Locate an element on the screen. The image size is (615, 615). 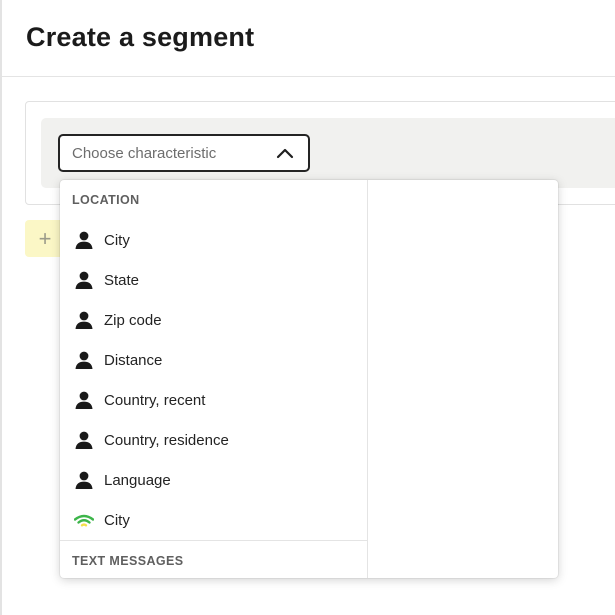
list-item-label: Distance is located at coordinates (133, 360).